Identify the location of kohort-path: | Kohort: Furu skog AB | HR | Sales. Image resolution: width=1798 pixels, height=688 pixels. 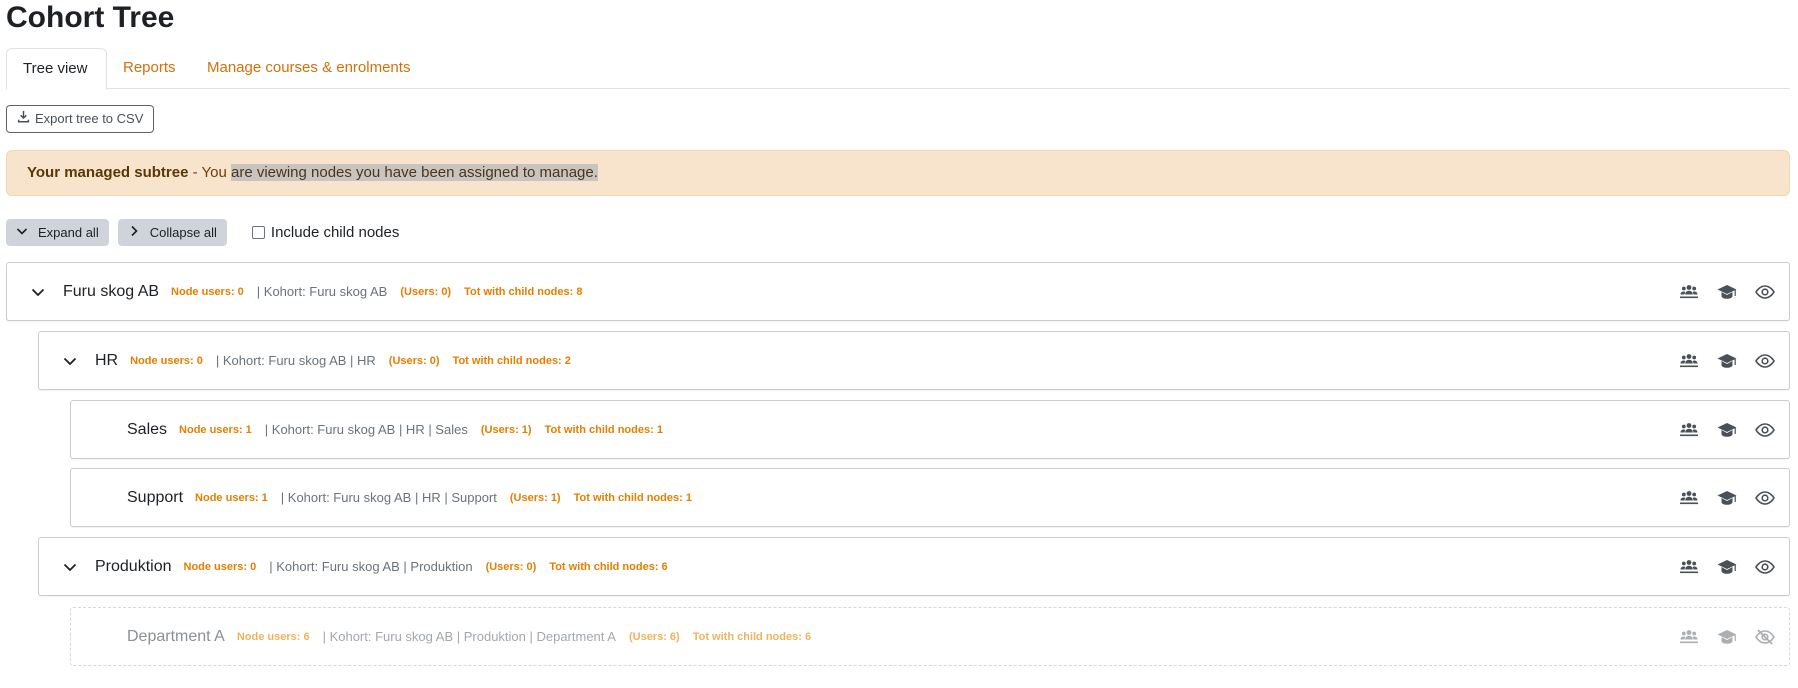
(366, 429).